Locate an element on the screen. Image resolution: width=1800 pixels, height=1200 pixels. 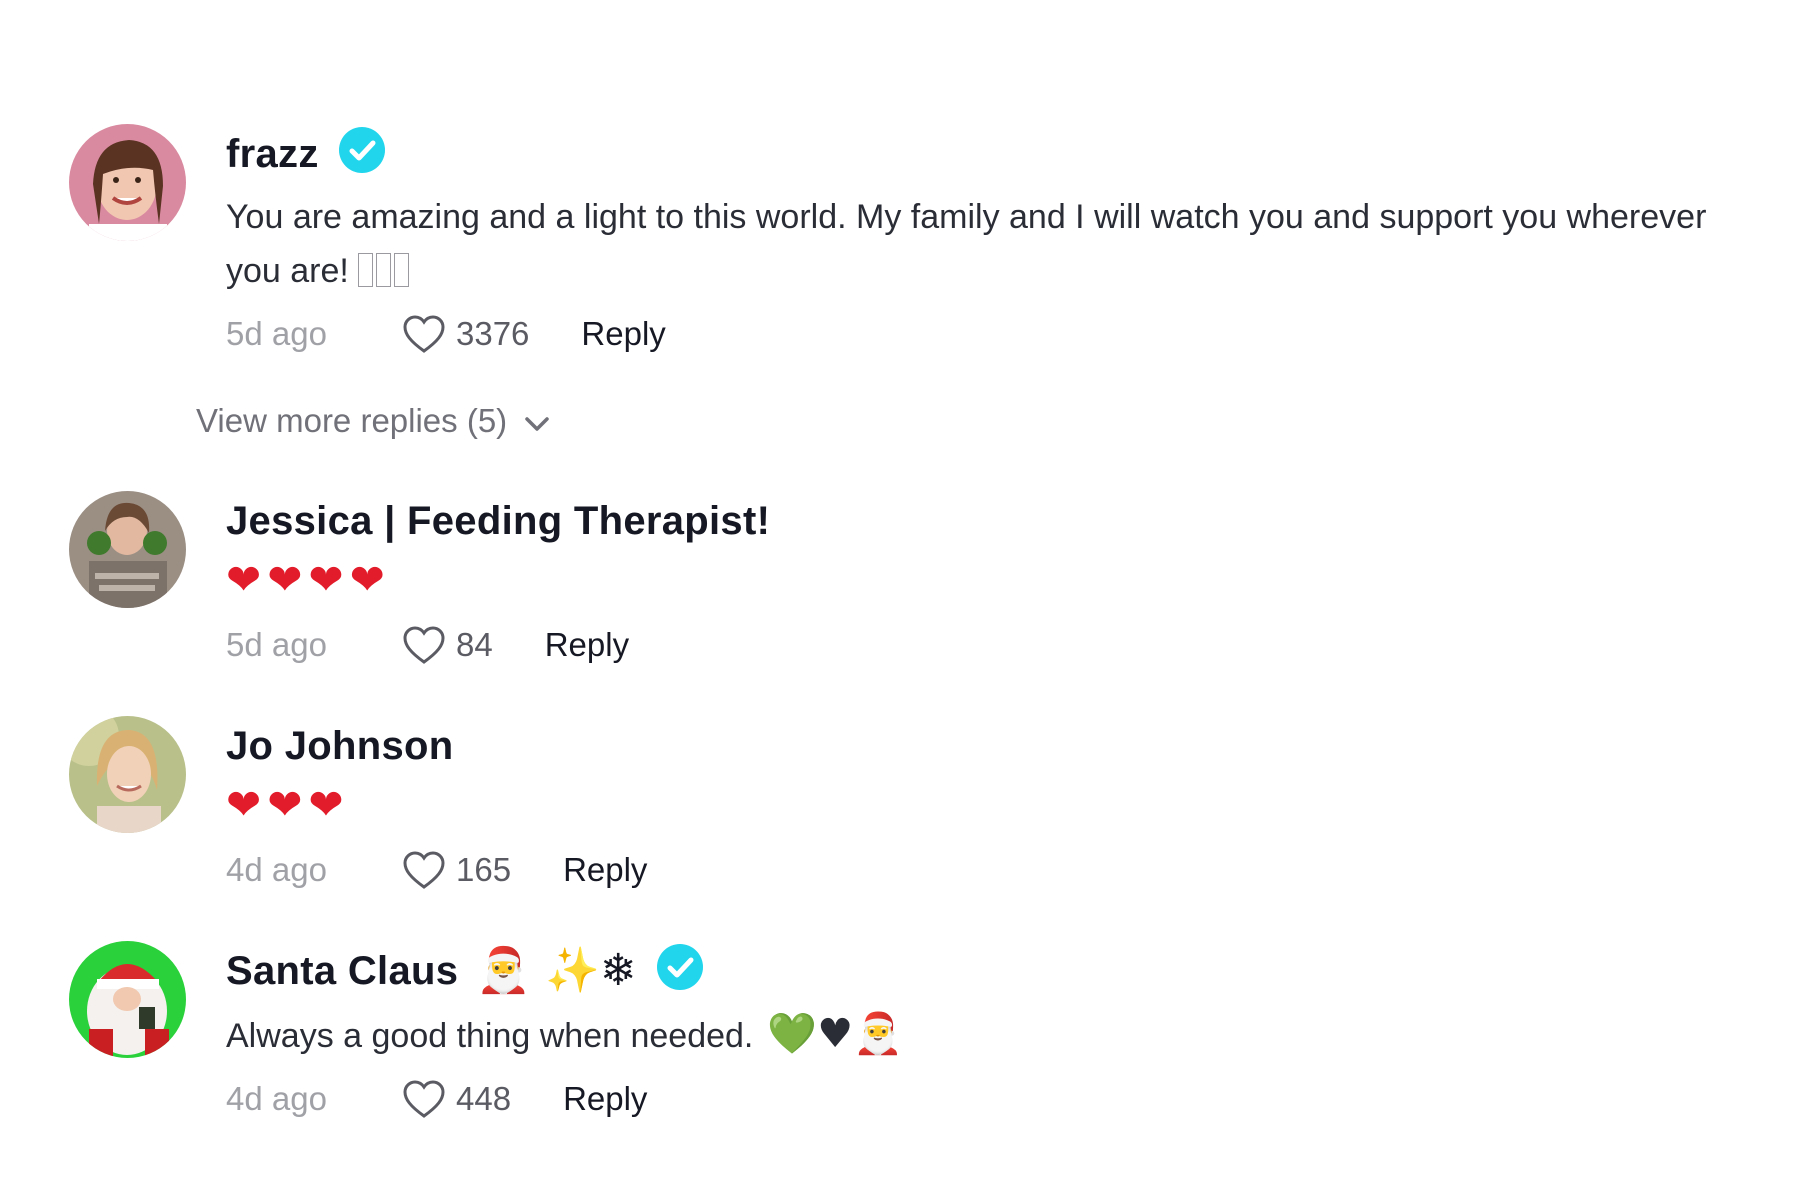
like-button: 448 is located at coordinates (456, 1099).